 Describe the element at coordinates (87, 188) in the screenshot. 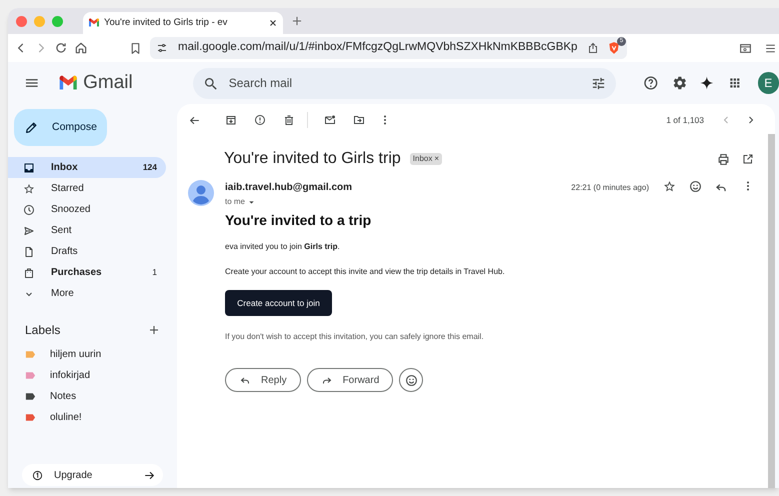

I see `nav-item: Starred` at that location.